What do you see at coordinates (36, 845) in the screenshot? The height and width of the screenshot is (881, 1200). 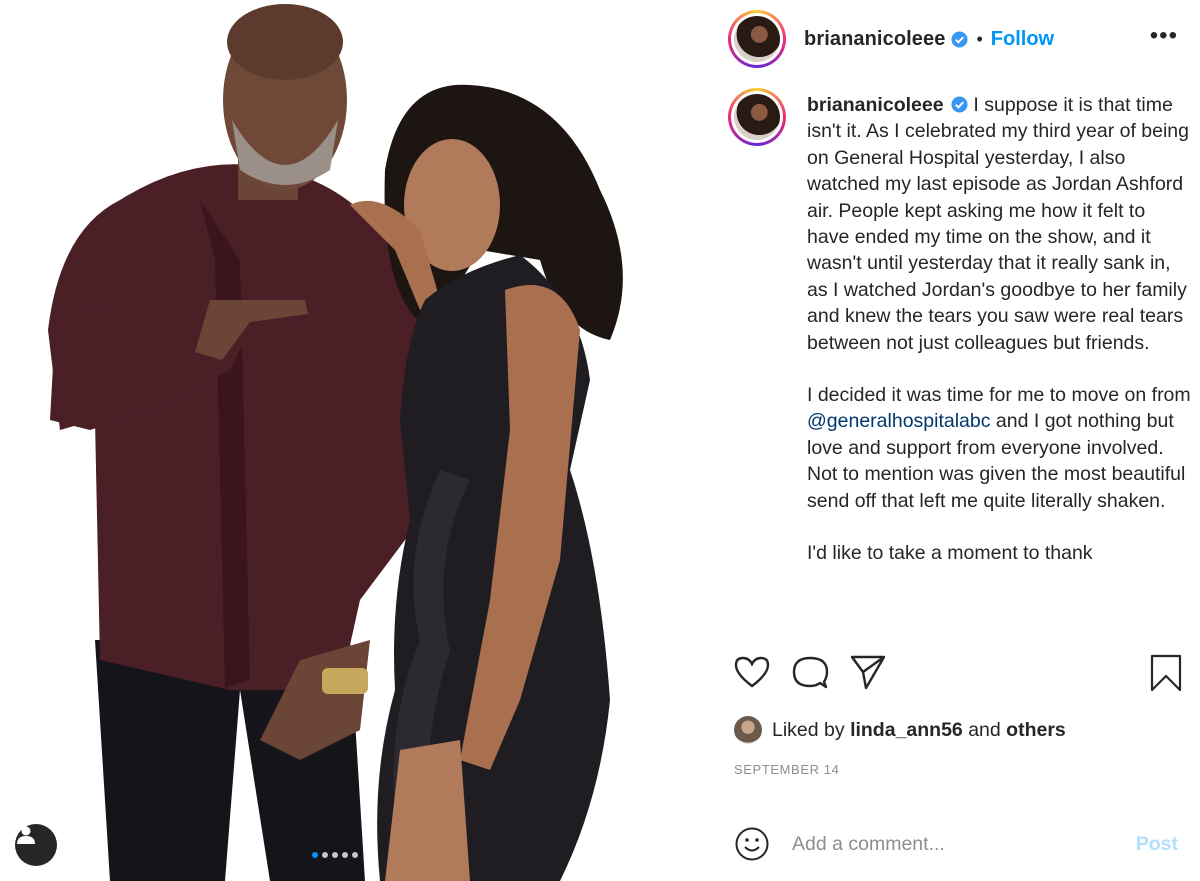 I see `user-tag-button` at bounding box center [36, 845].